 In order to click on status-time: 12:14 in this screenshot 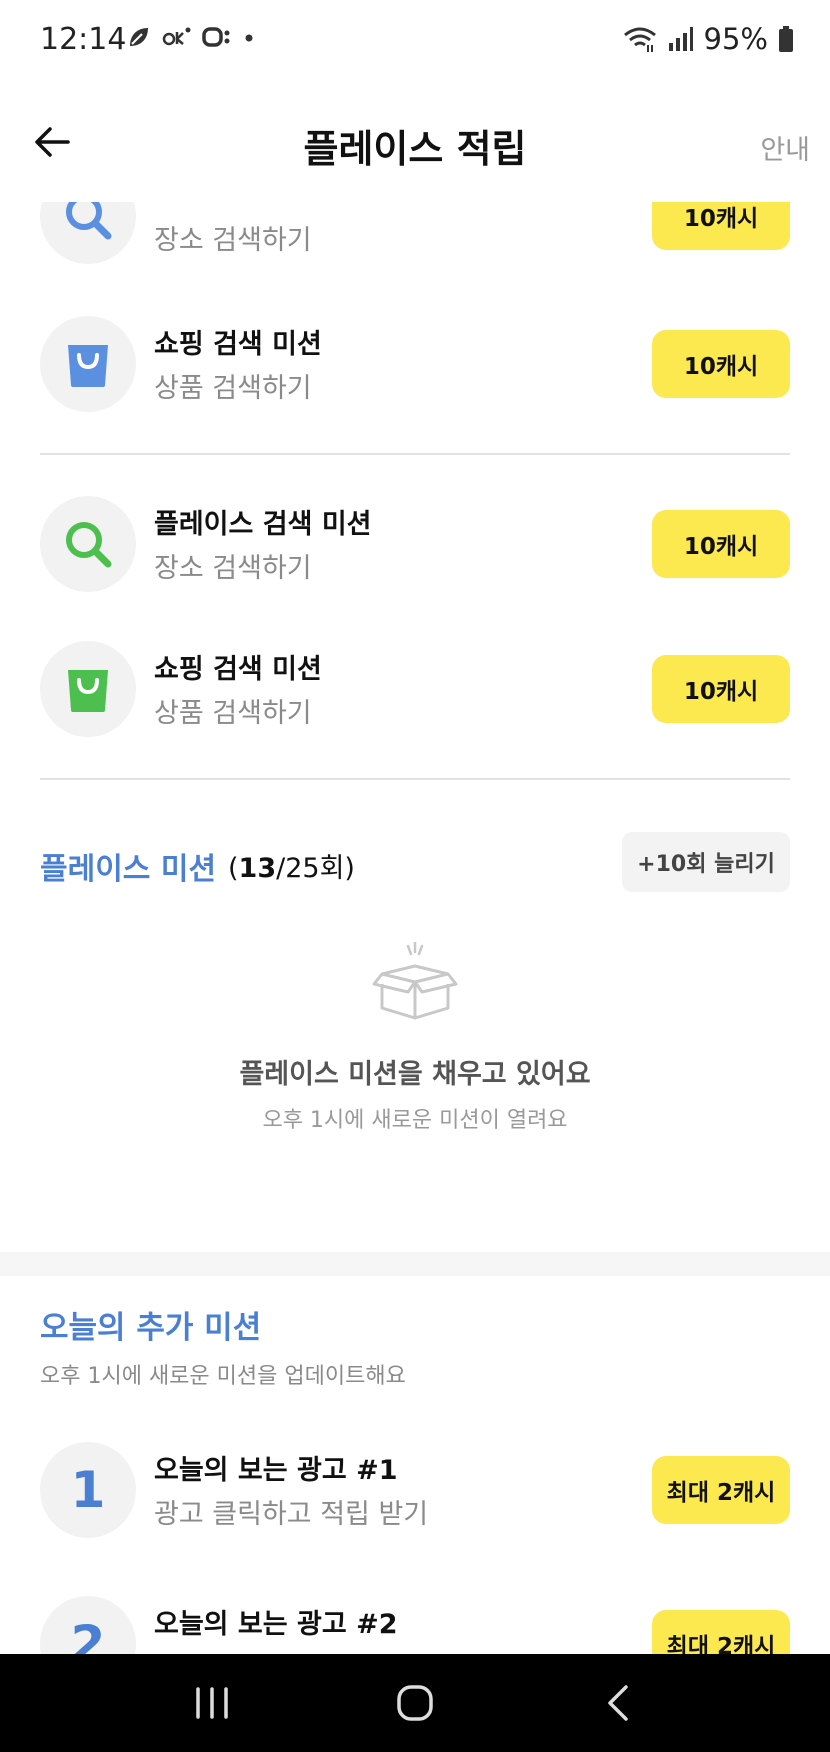, I will do `click(83, 39)`.